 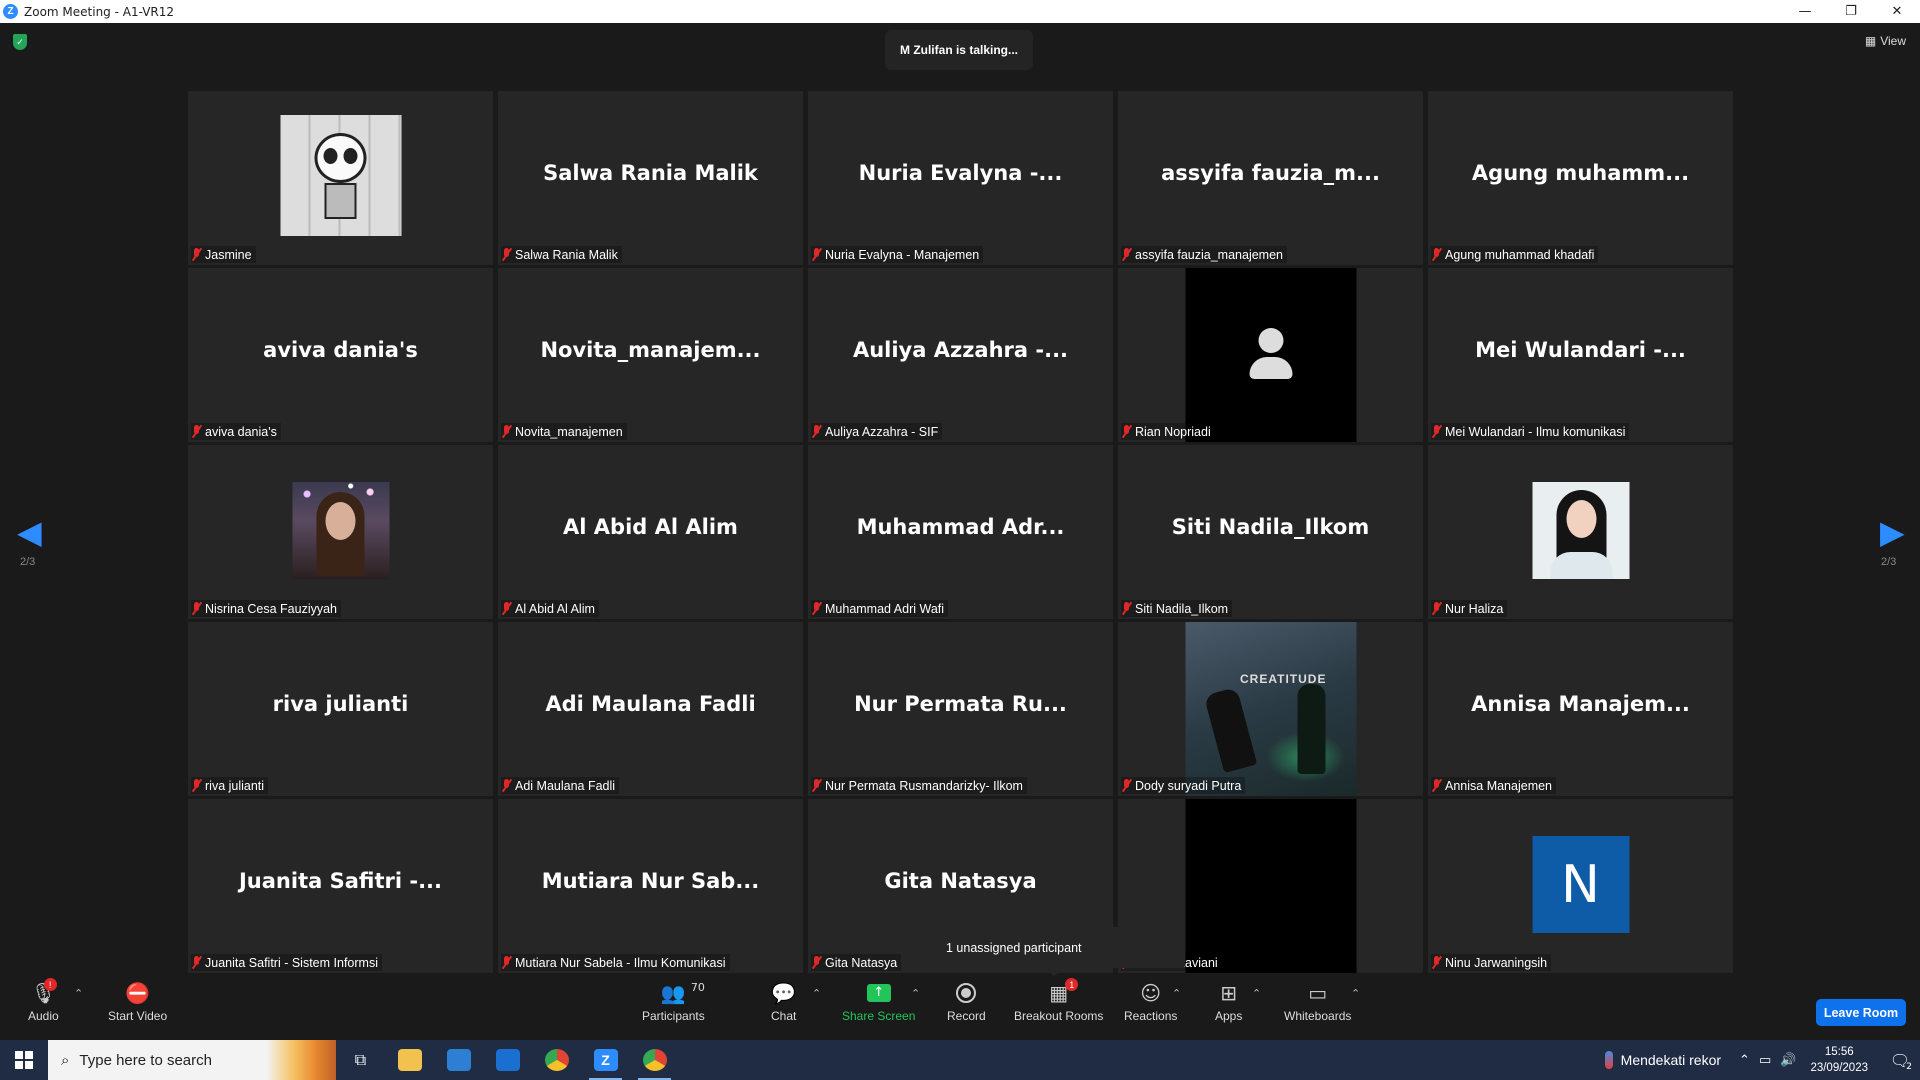 I want to click on chrome-zoom-taskbar-icon, so click(x=654, y=1060).